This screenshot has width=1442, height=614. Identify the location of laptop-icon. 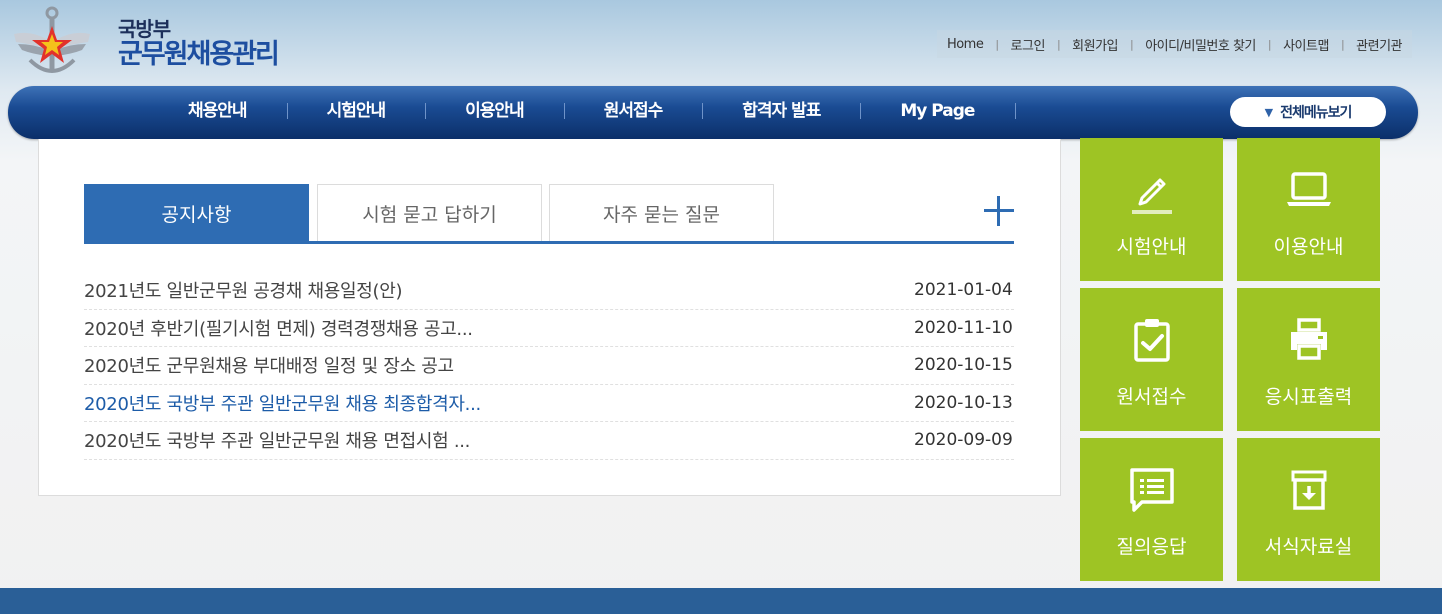
(1308, 189).